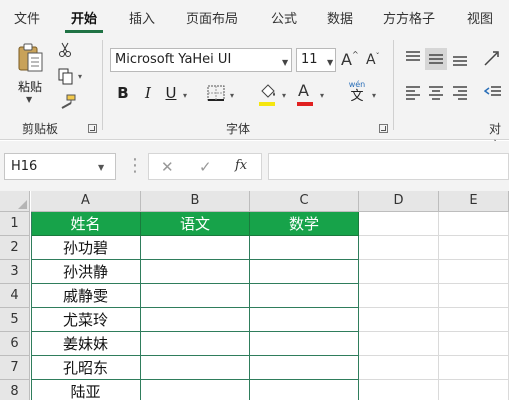  Describe the element at coordinates (492, 58) in the screenshot. I see `text-orientation-icon` at that location.